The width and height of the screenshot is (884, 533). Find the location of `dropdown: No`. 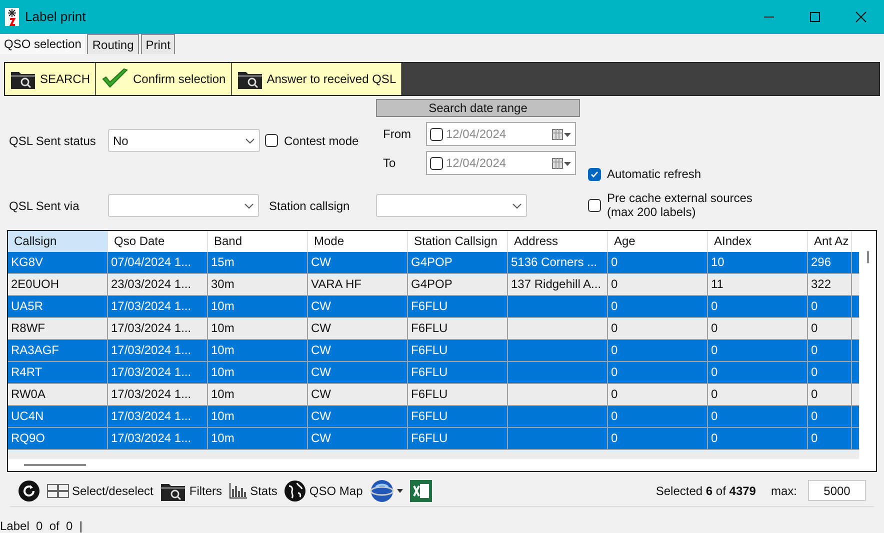

dropdown: No is located at coordinates (184, 140).